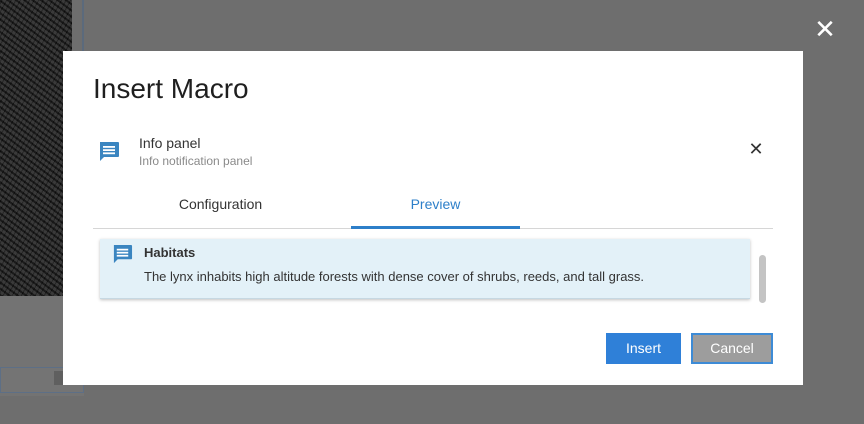 Image resolution: width=864 pixels, height=424 pixels. I want to click on macro-name: Info panel, so click(170, 143).